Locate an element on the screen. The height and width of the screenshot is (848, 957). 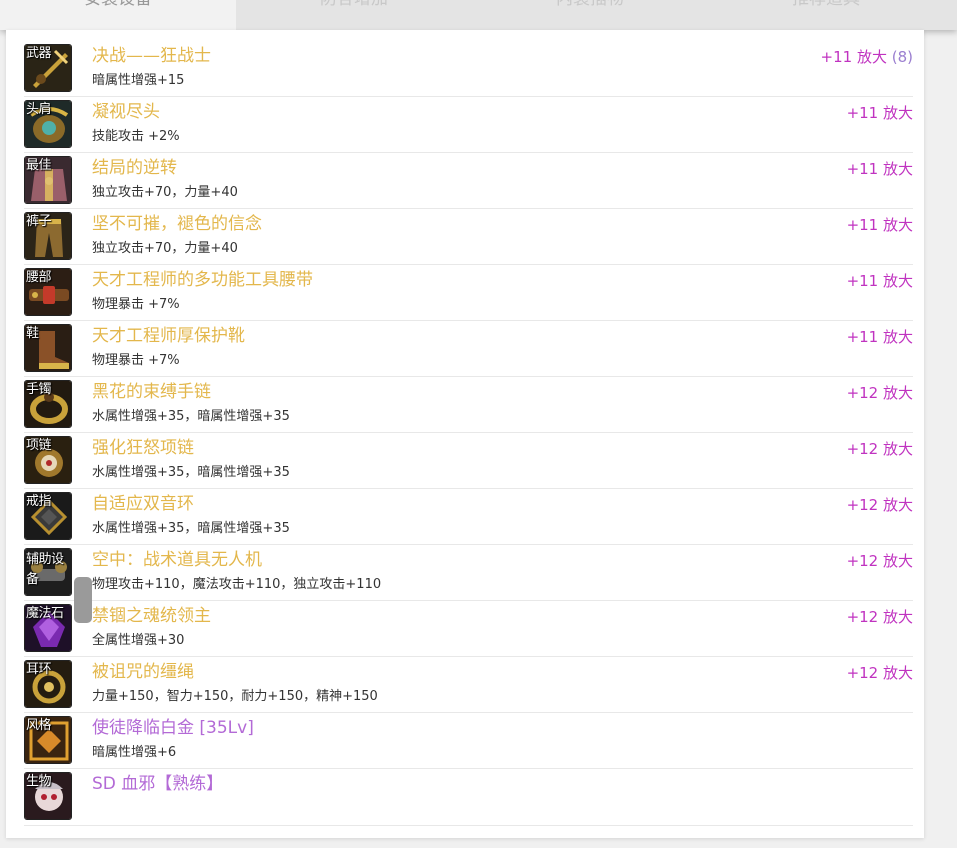
weapon-icon: 武器 is located at coordinates (48, 68).